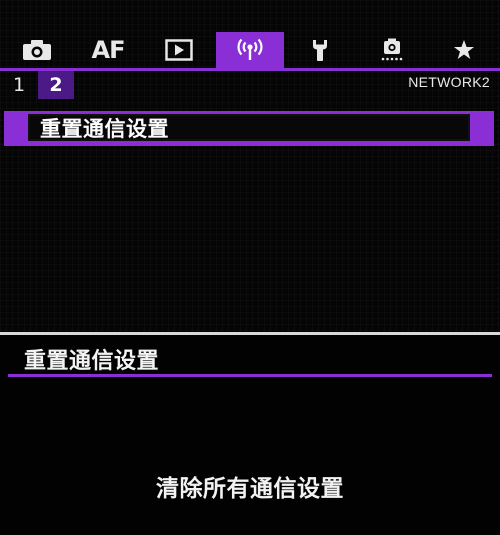 The height and width of the screenshot is (535, 500). I want to click on menu-item-highlight: 重置通信设置, so click(249, 127).